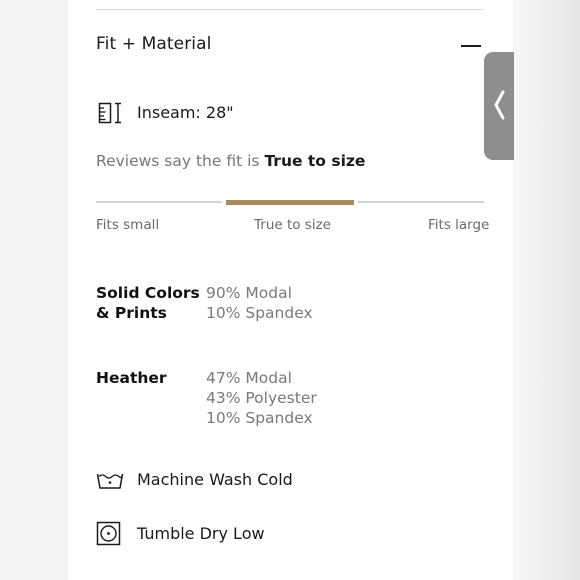 The image size is (580, 580). What do you see at coordinates (148, 293) in the screenshot?
I see `material-name: Solid Colors` at bounding box center [148, 293].